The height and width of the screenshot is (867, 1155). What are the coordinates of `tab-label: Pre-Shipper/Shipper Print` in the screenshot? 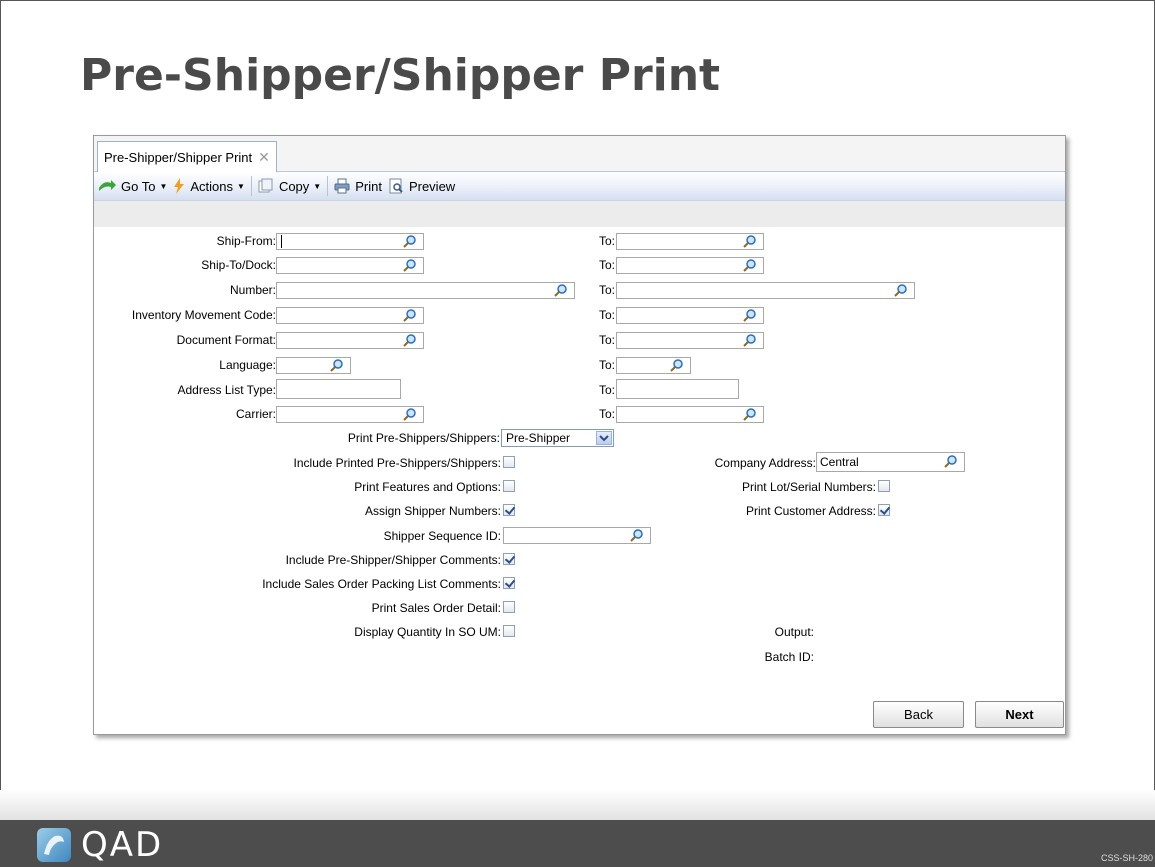 It's located at (178, 157).